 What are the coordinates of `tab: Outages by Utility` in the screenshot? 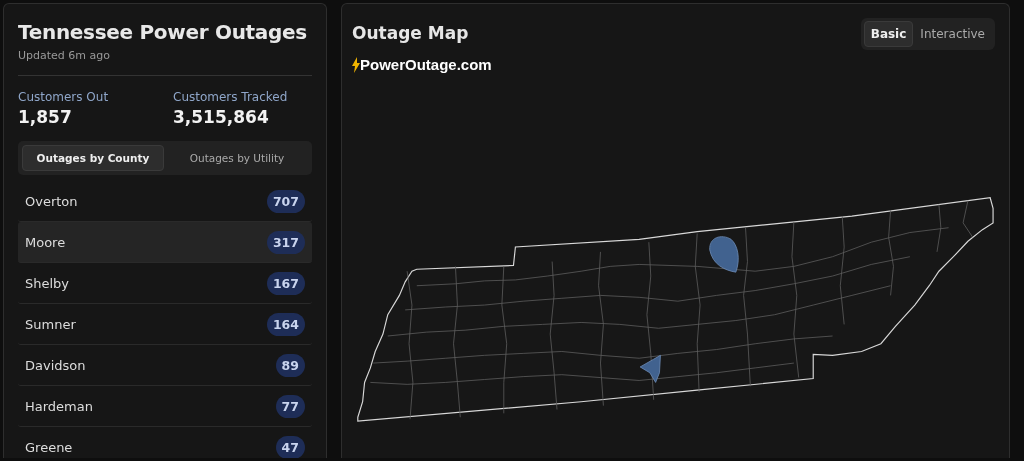 It's located at (237, 158).